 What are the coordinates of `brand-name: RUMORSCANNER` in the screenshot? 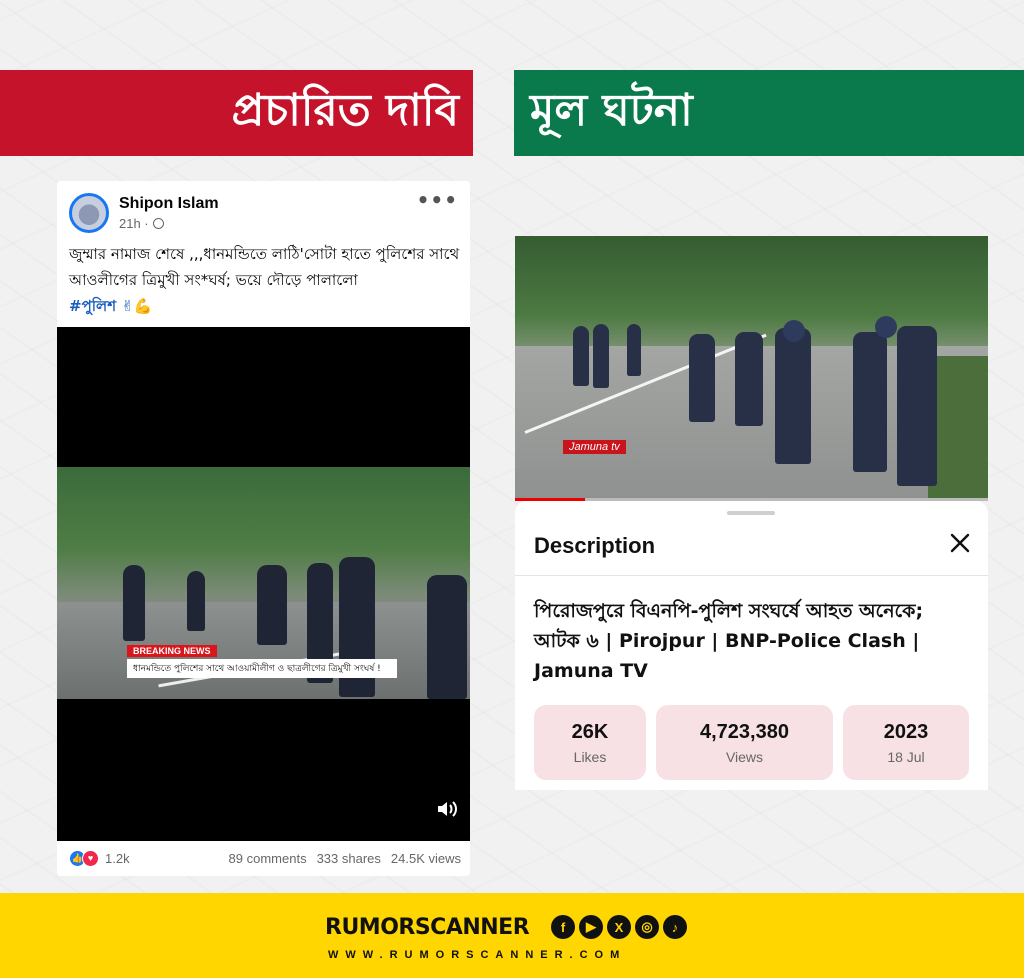 It's located at (427, 927).